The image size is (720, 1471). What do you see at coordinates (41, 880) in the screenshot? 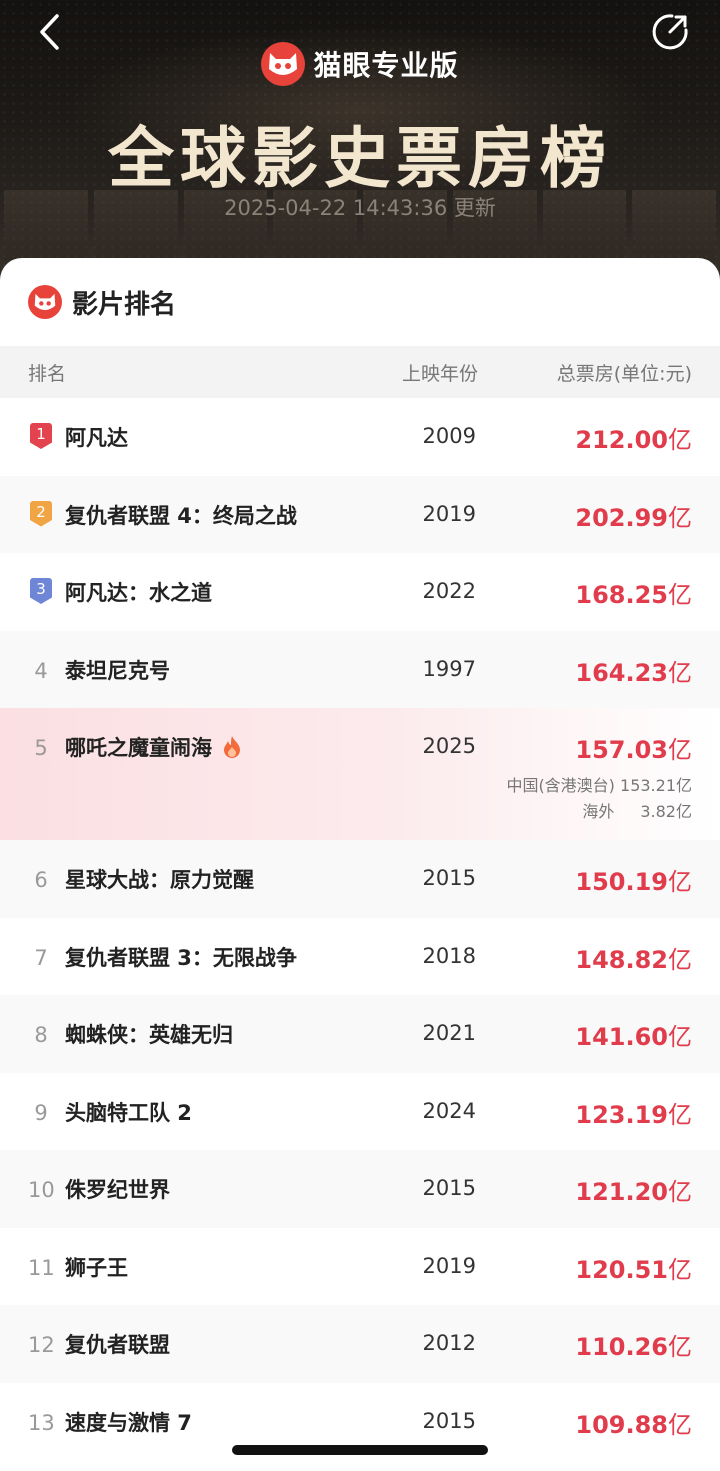
I see `rank-number: 6` at bounding box center [41, 880].